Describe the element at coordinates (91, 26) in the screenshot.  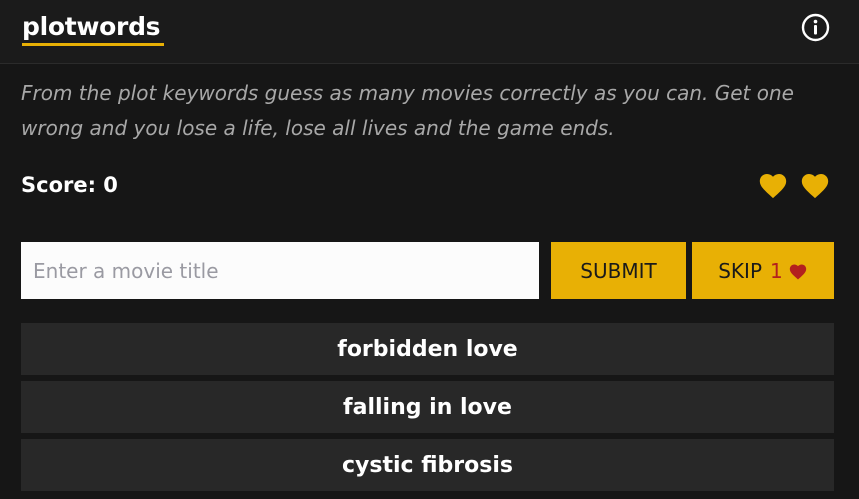
I see `app-logo: plotwords` at that location.